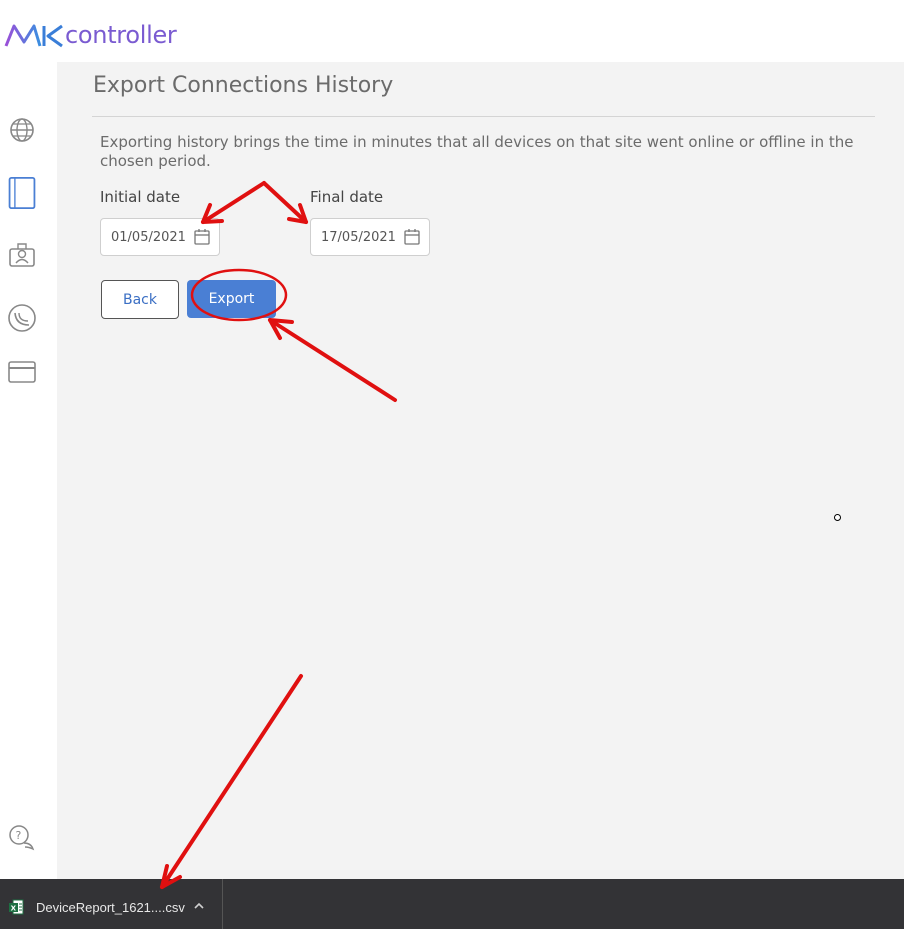  Describe the element at coordinates (28, 470) in the screenshot. I see `sidebar: ?` at that location.